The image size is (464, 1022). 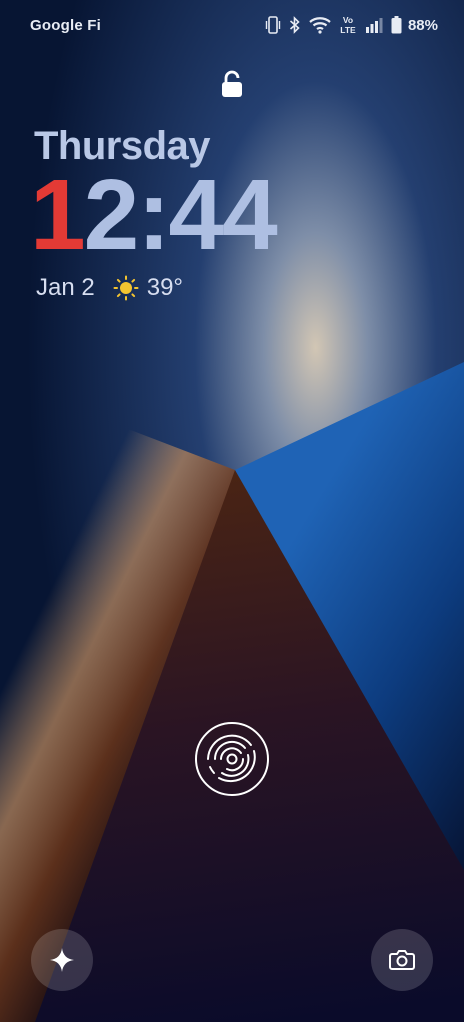 I want to click on sun-icon, so click(x=126, y=288).